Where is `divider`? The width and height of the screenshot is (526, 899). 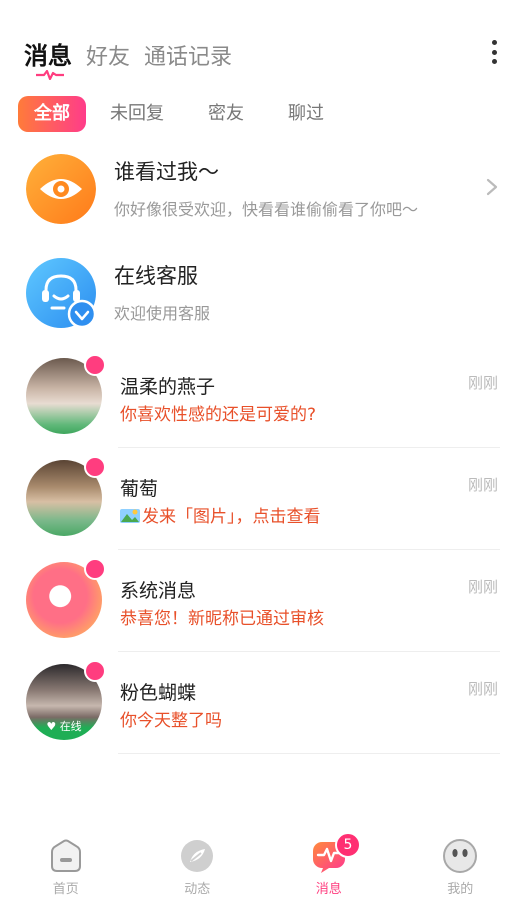 divider is located at coordinates (309, 753).